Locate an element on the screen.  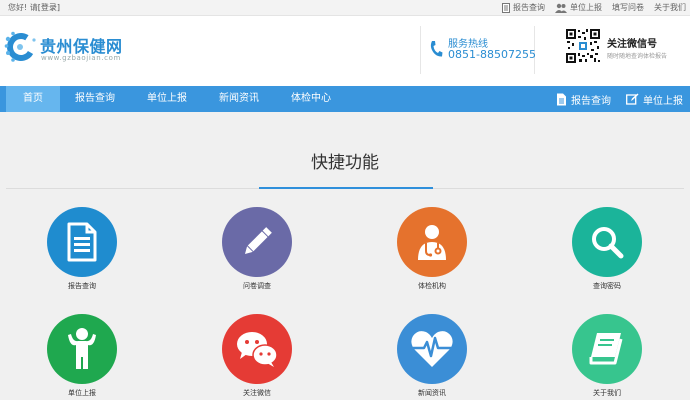
tile-report-query-label: 报告查询 is located at coordinates (82, 286).